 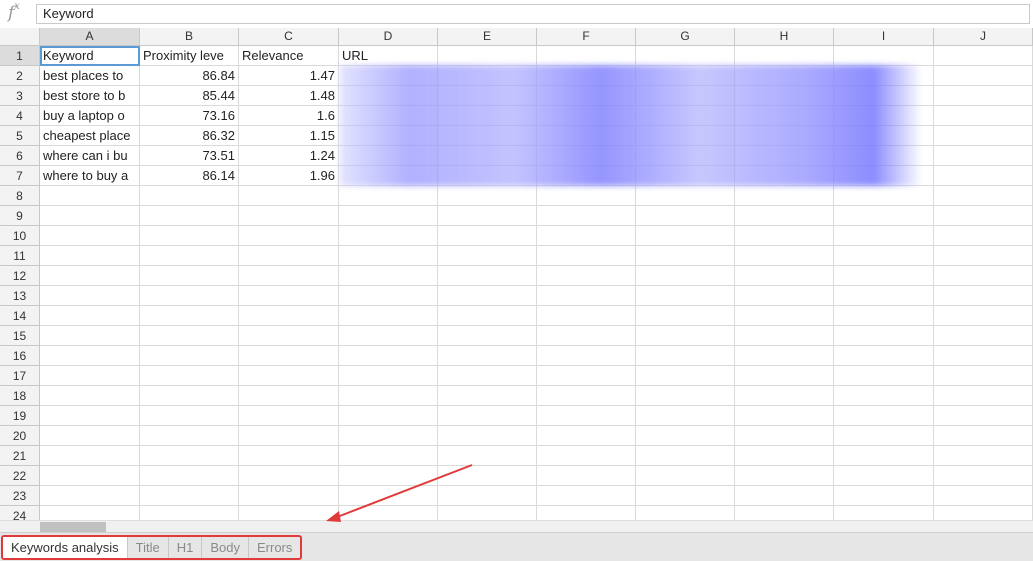 What do you see at coordinates (388, 356) in the screenshot?
I see `cell-d16` at bounding box center [388, 356].